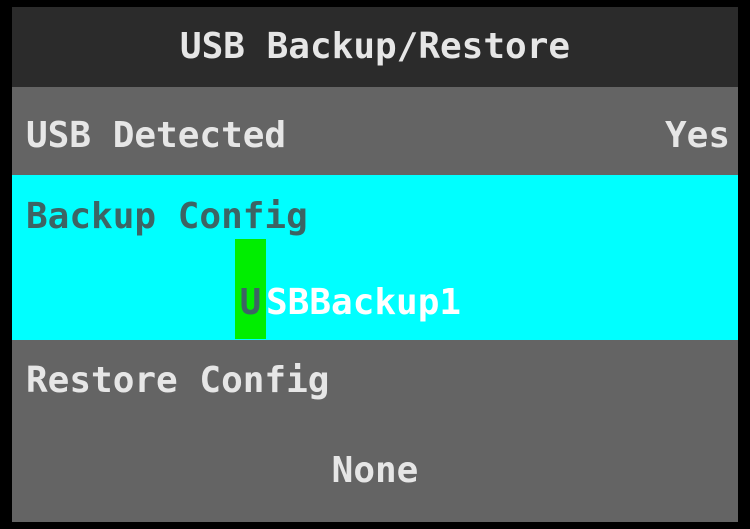 This screenshot has width=750, height=529. I want to click on backup-filename-field: U SBBackup1, so click(348, 289).